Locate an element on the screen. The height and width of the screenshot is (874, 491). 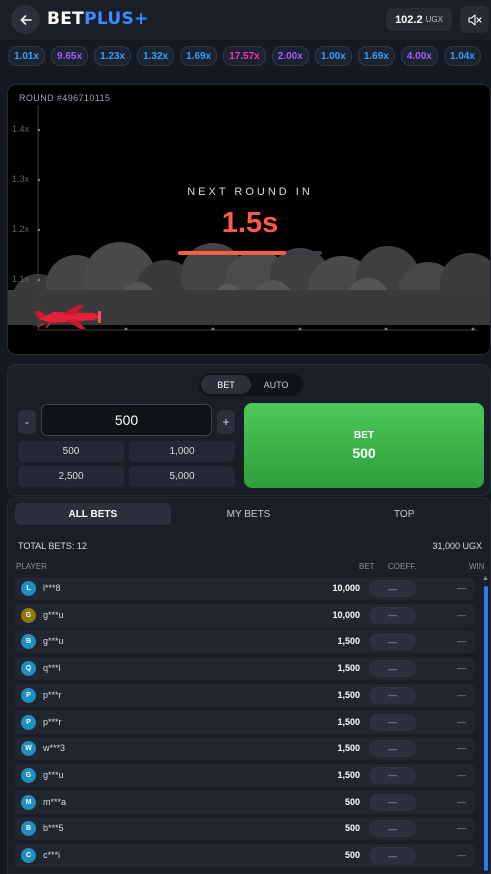
bet-row: Ww***3 1,500 — — is located at coordinates (244, 749).